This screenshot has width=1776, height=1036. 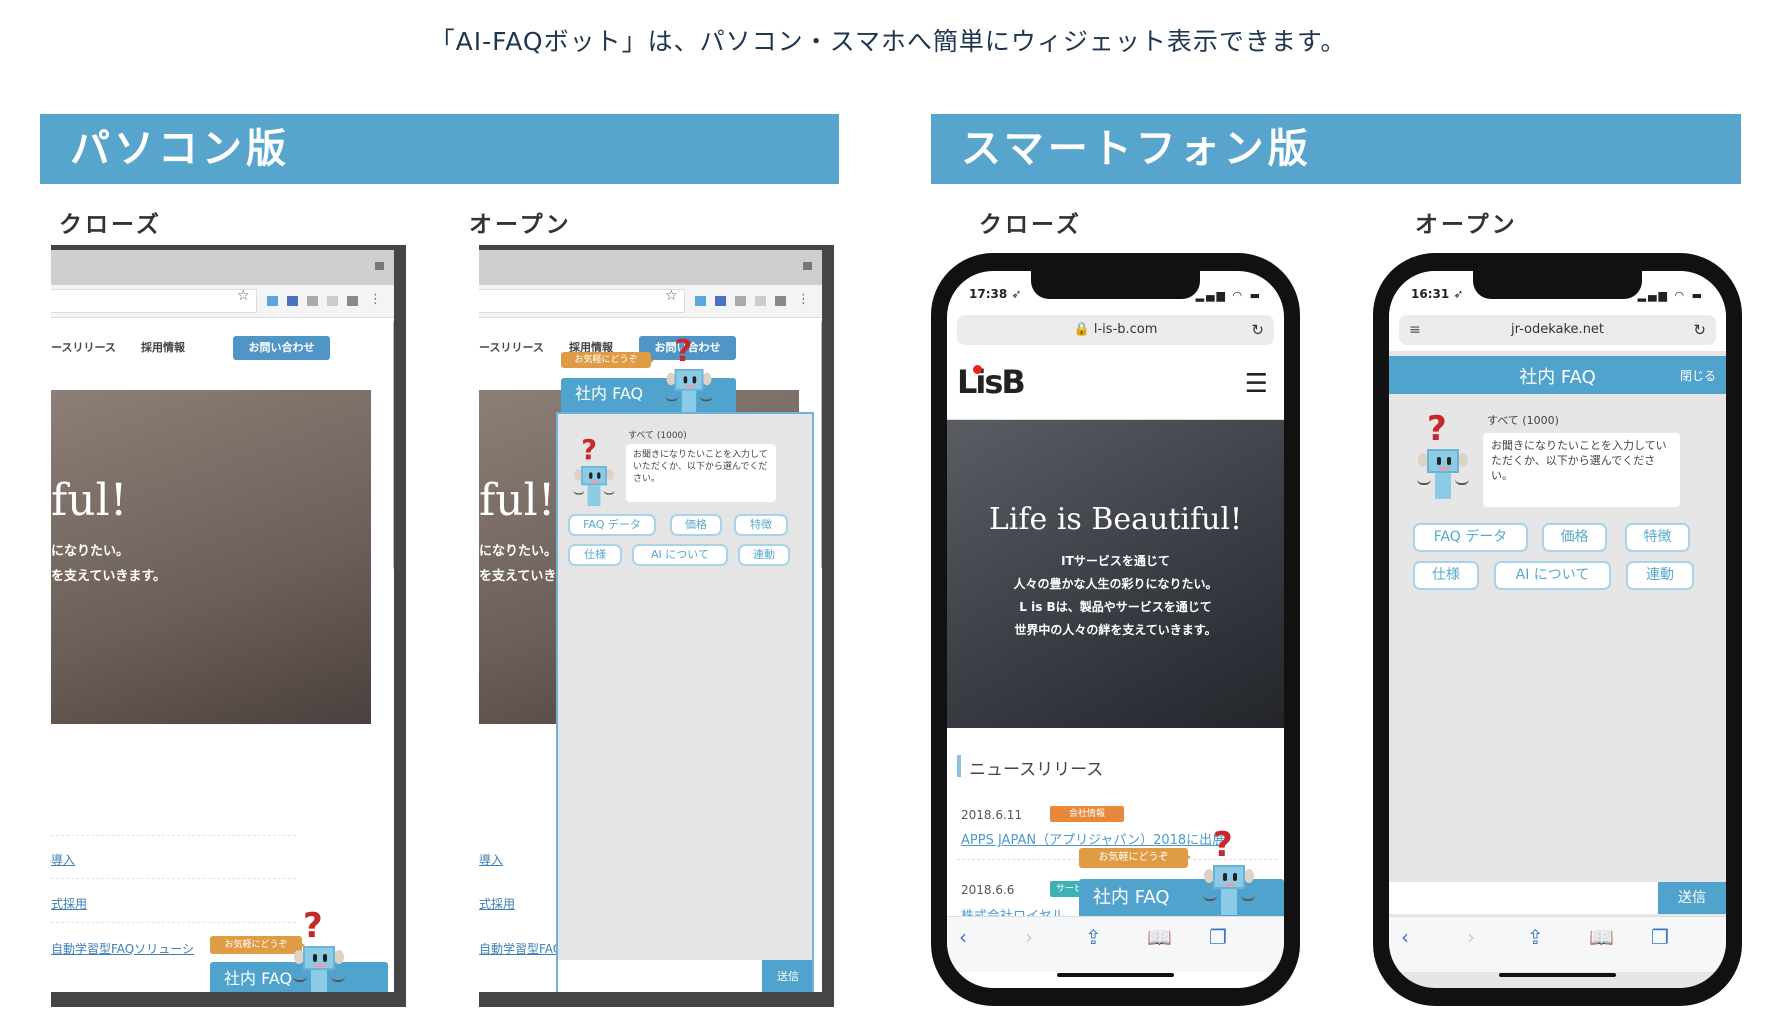 I want to click on lisb-logo: LisB, so click(x=991, y=382).